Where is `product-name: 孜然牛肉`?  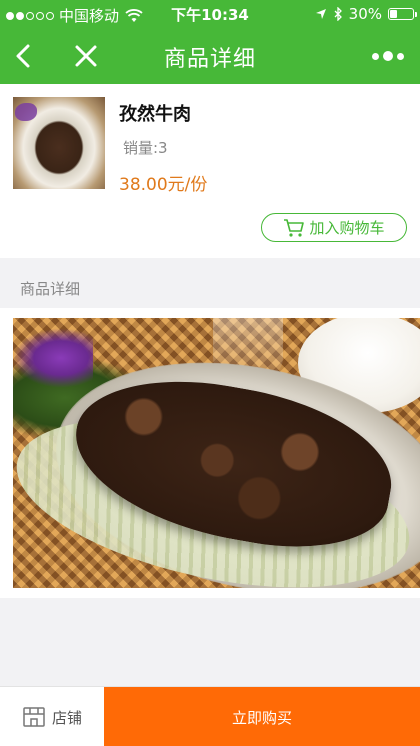
product-name: 孜然牛肉 is located at coordinates (155, 114).